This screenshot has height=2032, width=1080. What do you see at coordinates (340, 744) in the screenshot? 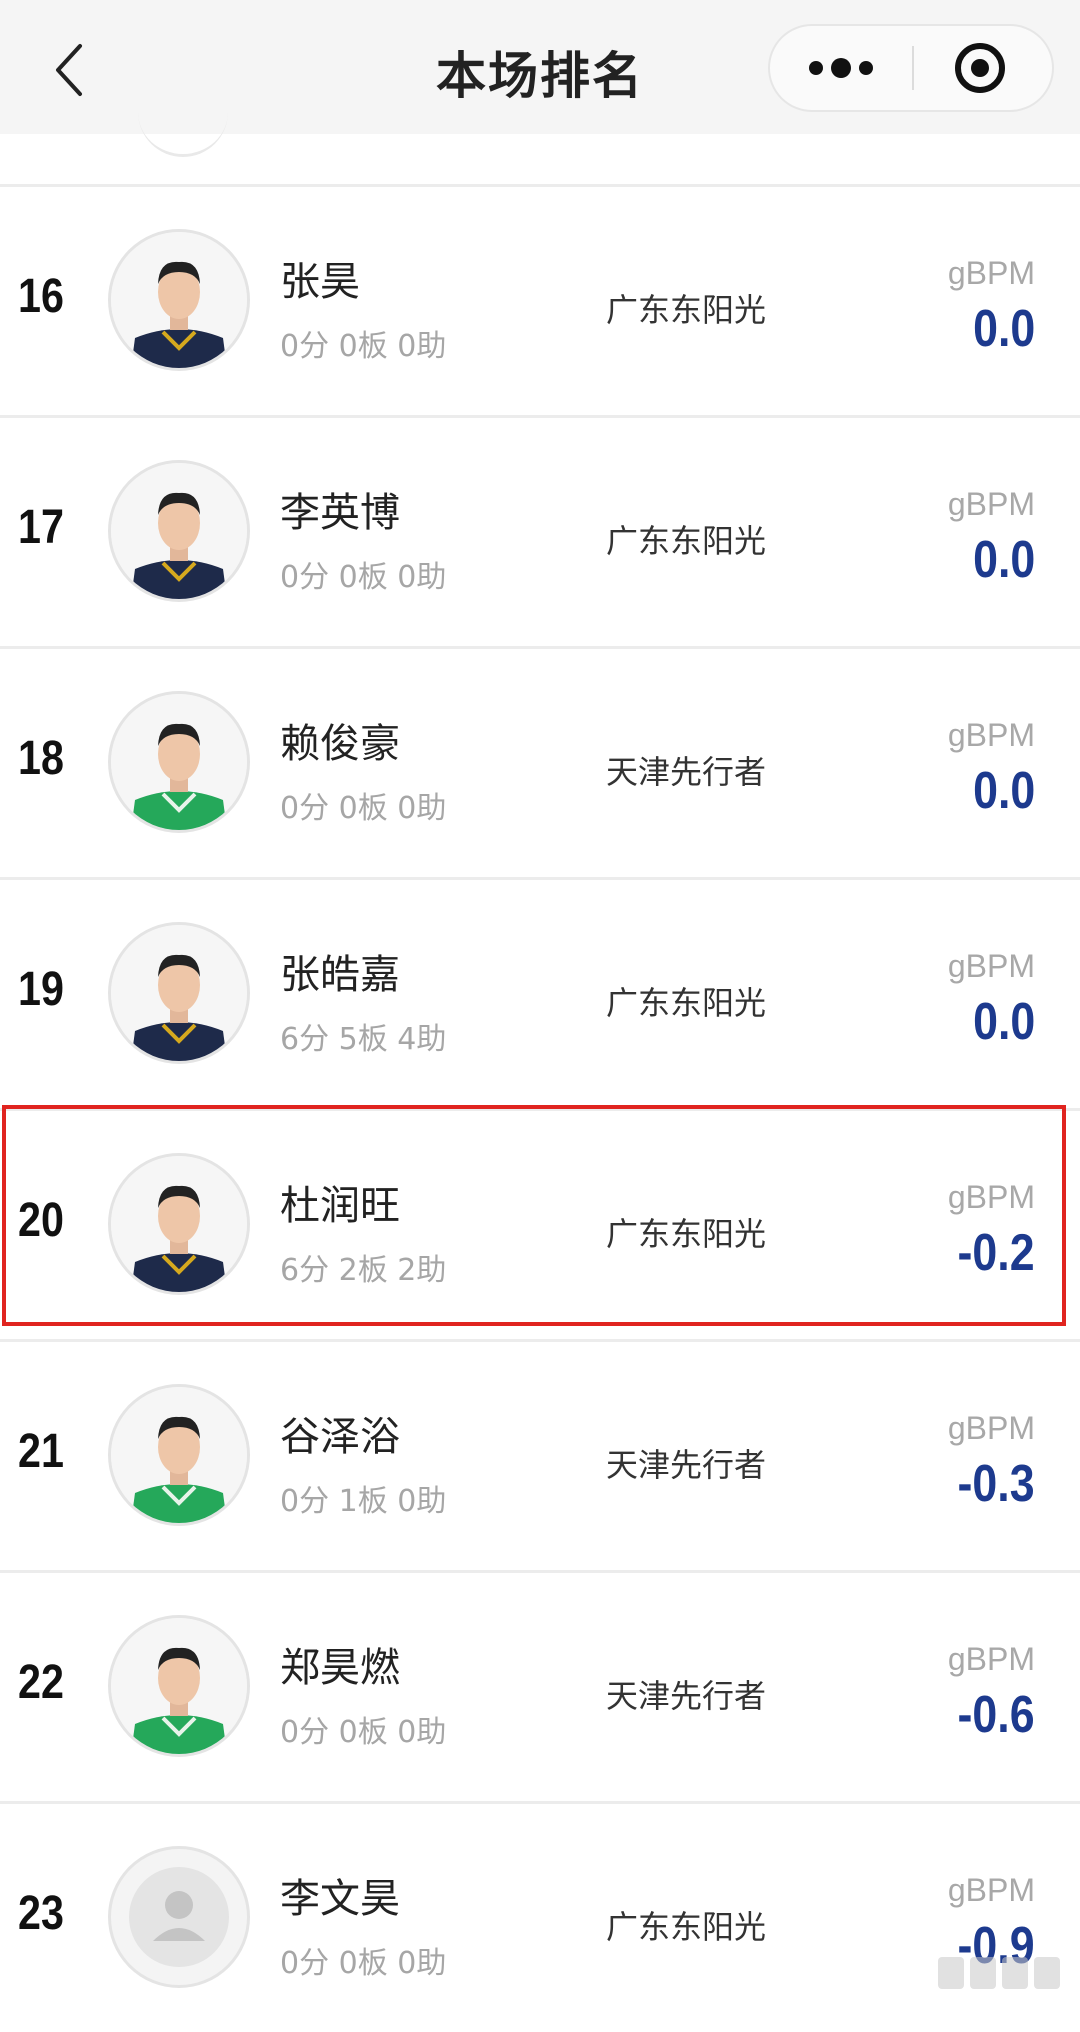
I see `player-name: 赖俊豪` at bounding box center [340, 744].